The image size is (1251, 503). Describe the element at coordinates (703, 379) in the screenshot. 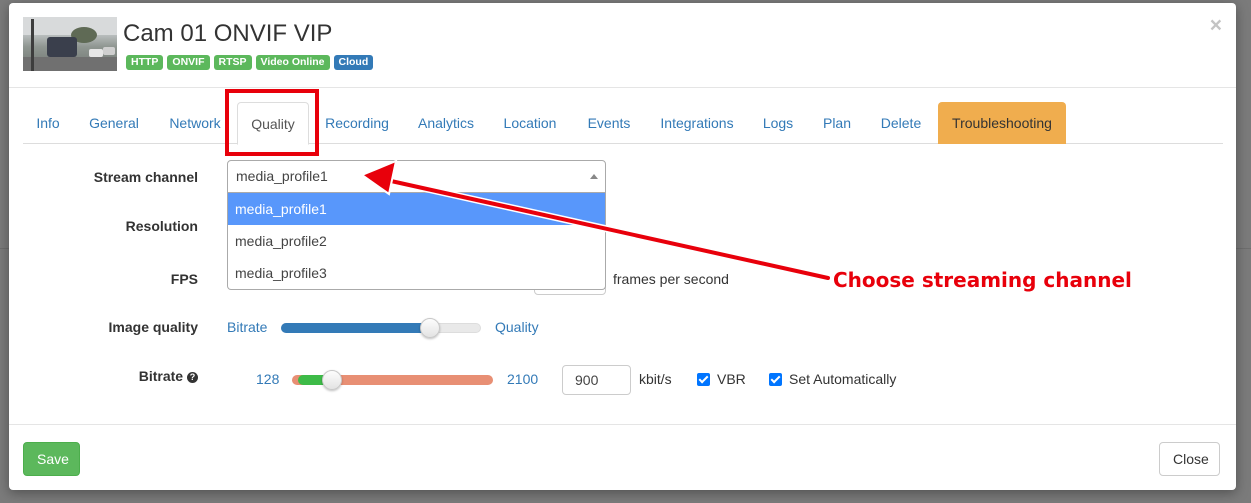

I see `vbr-checkbox` at that location.